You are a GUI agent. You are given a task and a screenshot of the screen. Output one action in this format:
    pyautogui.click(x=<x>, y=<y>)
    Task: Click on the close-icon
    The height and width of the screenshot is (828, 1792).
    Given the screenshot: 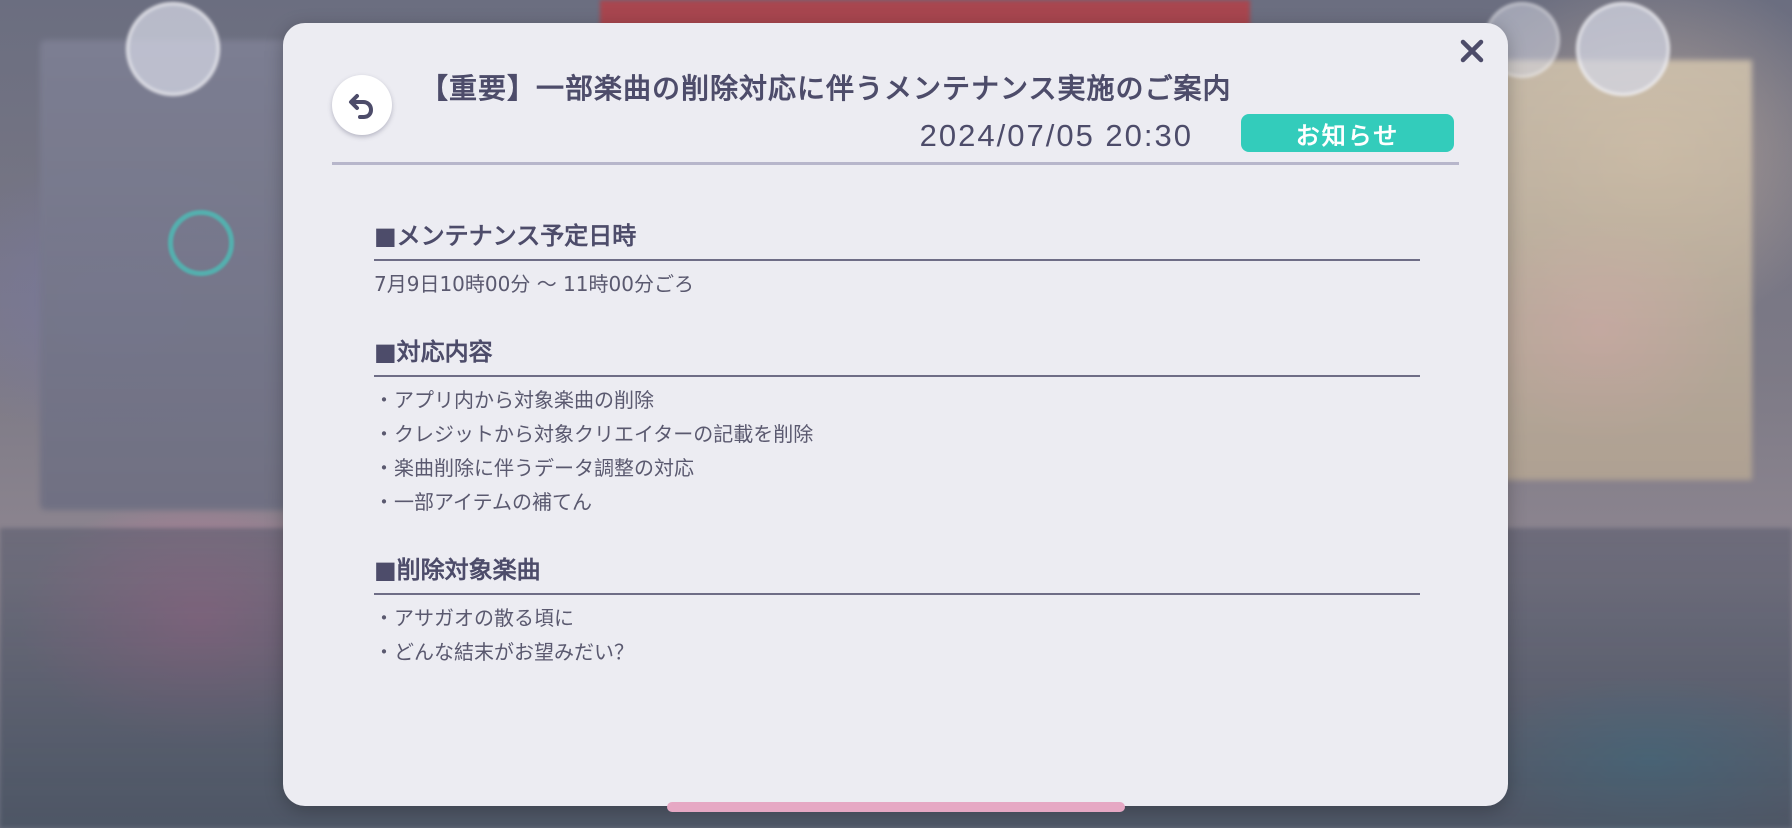 What is the action you would take?
    pyautogui.click(x=1472, y=51)
    